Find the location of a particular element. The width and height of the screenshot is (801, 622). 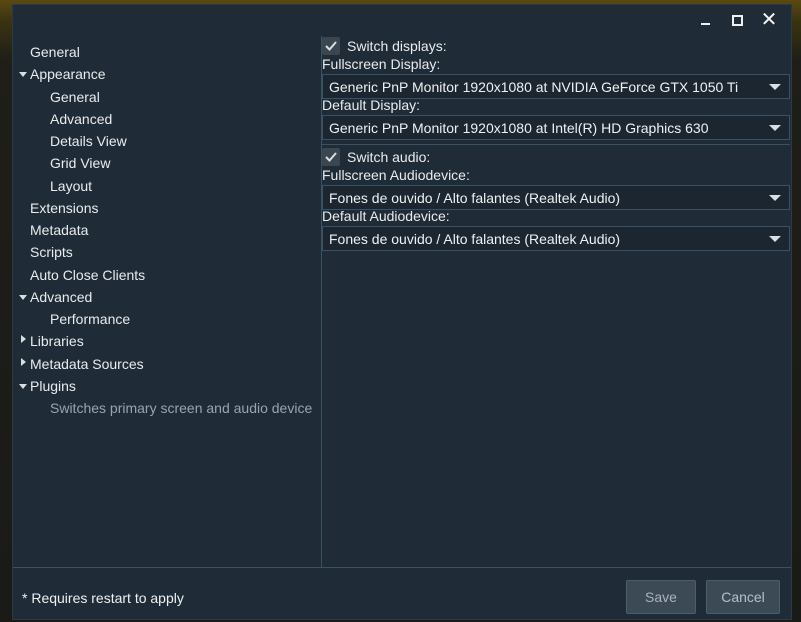

sidebar-item-general: General is located at coordinates (55, 52).